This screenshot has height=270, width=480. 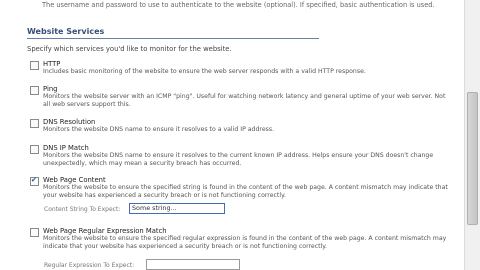 What do you see at coordinates (74, 180) in the screenshot?
I see `service-name: Web Page Content` at bounding box center [74, 180].